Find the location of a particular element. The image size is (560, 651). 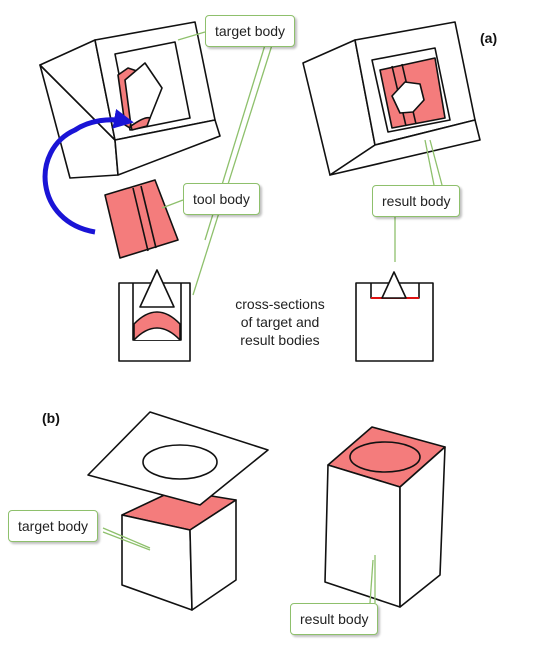

tool-body-shape is located at coordinates (141, 219).